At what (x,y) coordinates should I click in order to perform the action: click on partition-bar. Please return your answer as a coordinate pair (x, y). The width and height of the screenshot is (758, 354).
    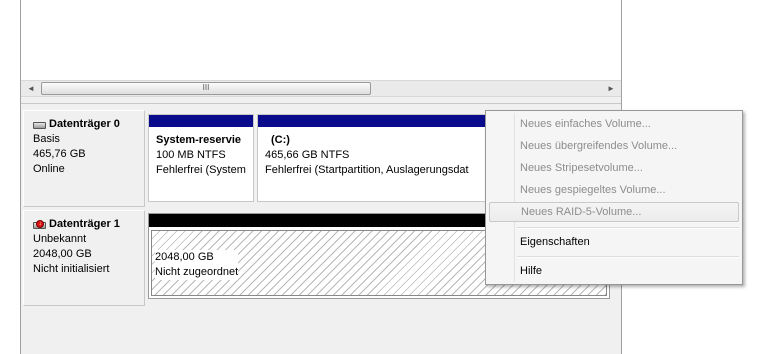
    Looking at the image, I should click on (201, 121).